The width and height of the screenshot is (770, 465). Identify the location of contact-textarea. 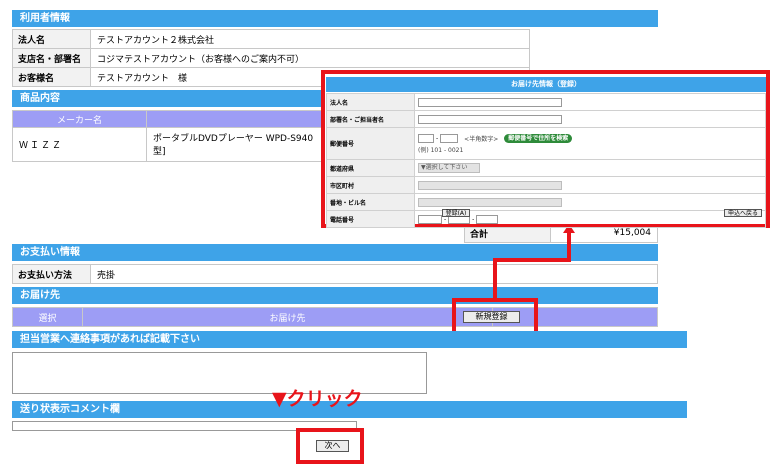
(219, 373).